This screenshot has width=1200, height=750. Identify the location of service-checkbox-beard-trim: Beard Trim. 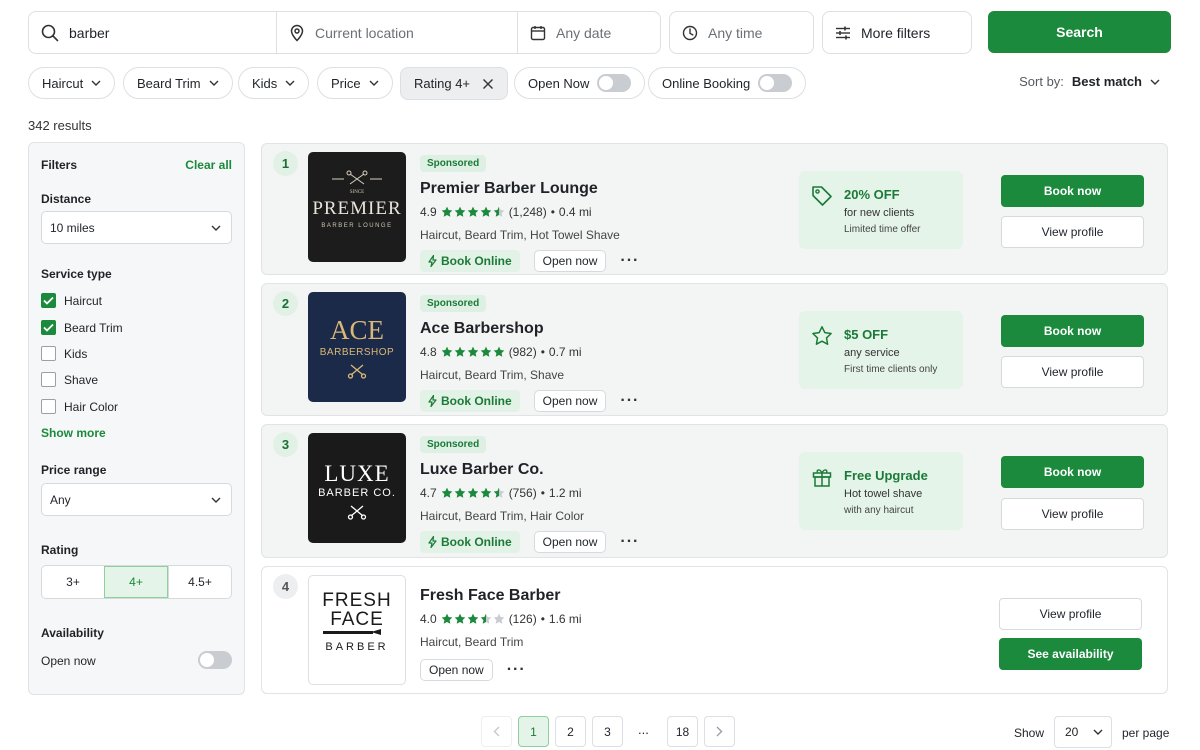
(82, 327).